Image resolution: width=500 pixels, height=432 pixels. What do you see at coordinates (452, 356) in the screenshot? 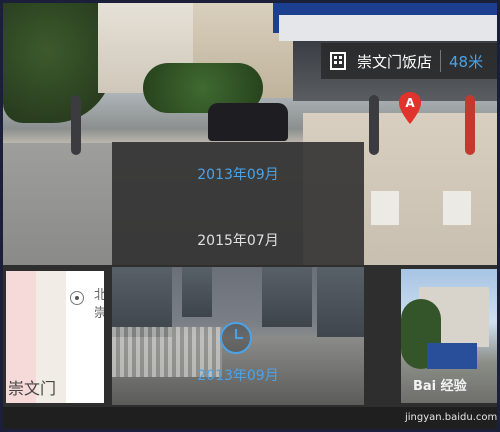
I see `booth` at bounding box center [452, 356].